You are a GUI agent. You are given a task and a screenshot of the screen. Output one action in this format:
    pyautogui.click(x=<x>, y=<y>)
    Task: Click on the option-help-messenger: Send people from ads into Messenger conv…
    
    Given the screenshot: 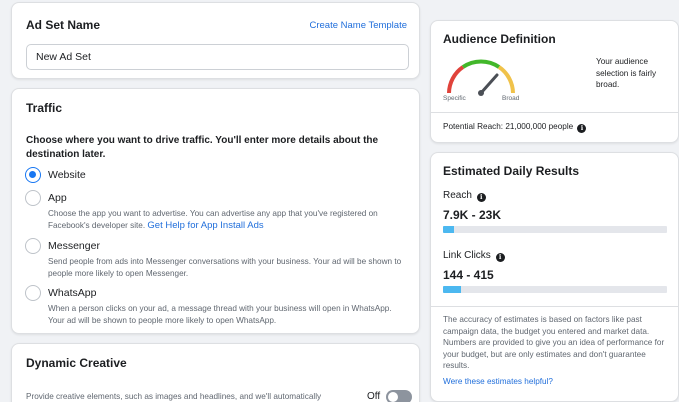 What is the action you would take?
    pyautogui.click(x=225, y=267)
    